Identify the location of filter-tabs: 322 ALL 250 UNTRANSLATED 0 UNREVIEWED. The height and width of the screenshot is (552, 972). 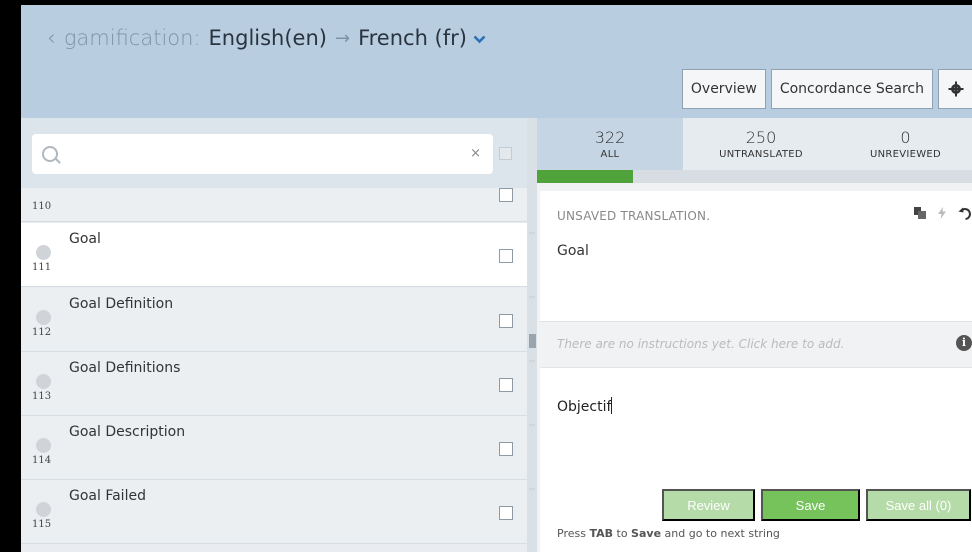
(754, 144).